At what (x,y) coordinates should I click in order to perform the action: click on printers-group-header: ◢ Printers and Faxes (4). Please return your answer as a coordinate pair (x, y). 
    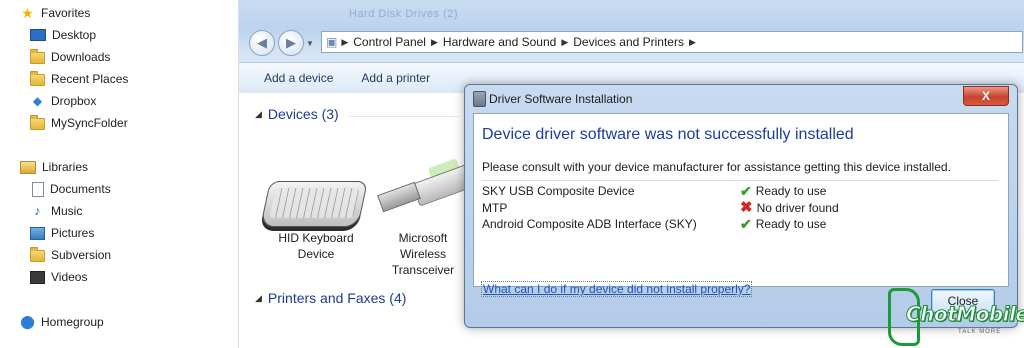
    Looking at the image, I should click on (330, 298).